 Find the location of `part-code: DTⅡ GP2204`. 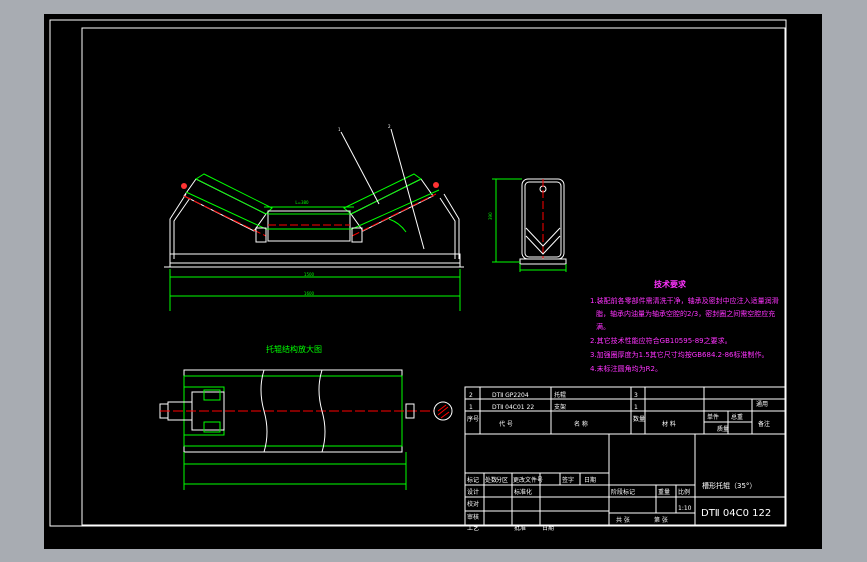

part-code: DTⅡ GP2204 is located at coordinates (510, 395).